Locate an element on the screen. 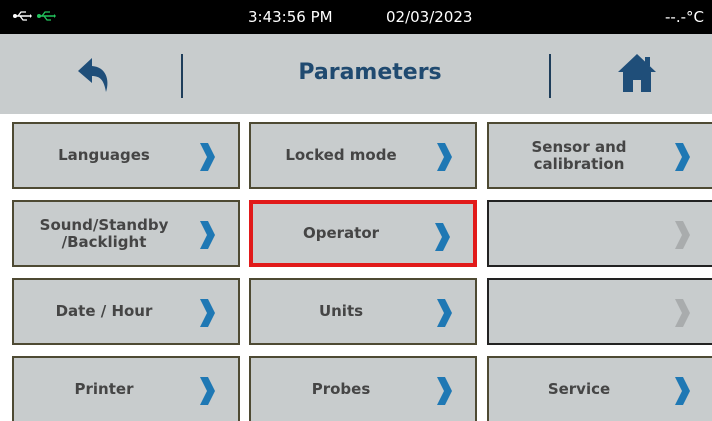  tile-units: Units is located at coordinates (363, 311).